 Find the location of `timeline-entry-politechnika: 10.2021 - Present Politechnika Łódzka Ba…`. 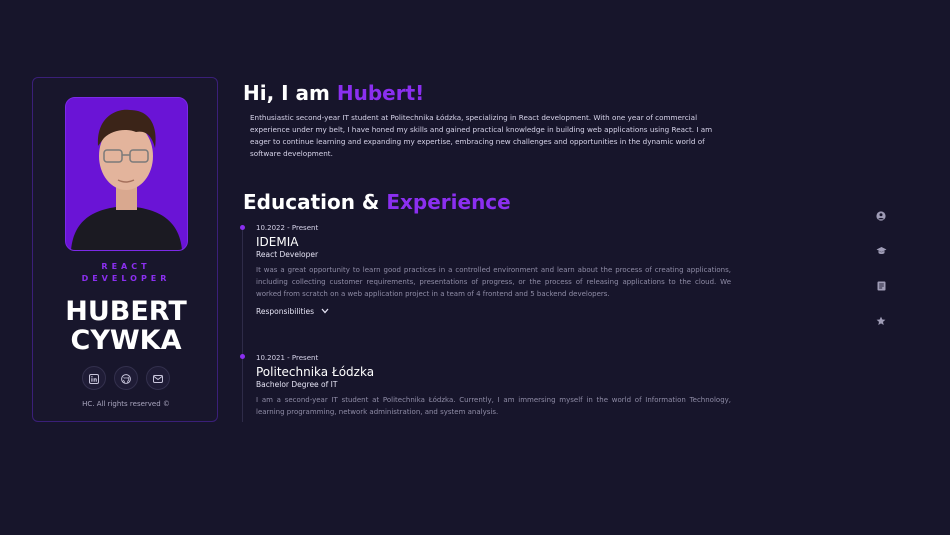

timeline-entry-politechnika: 10.2021 - Present Politechnika Łódzka Ba… is located at coordinates (493, 386).